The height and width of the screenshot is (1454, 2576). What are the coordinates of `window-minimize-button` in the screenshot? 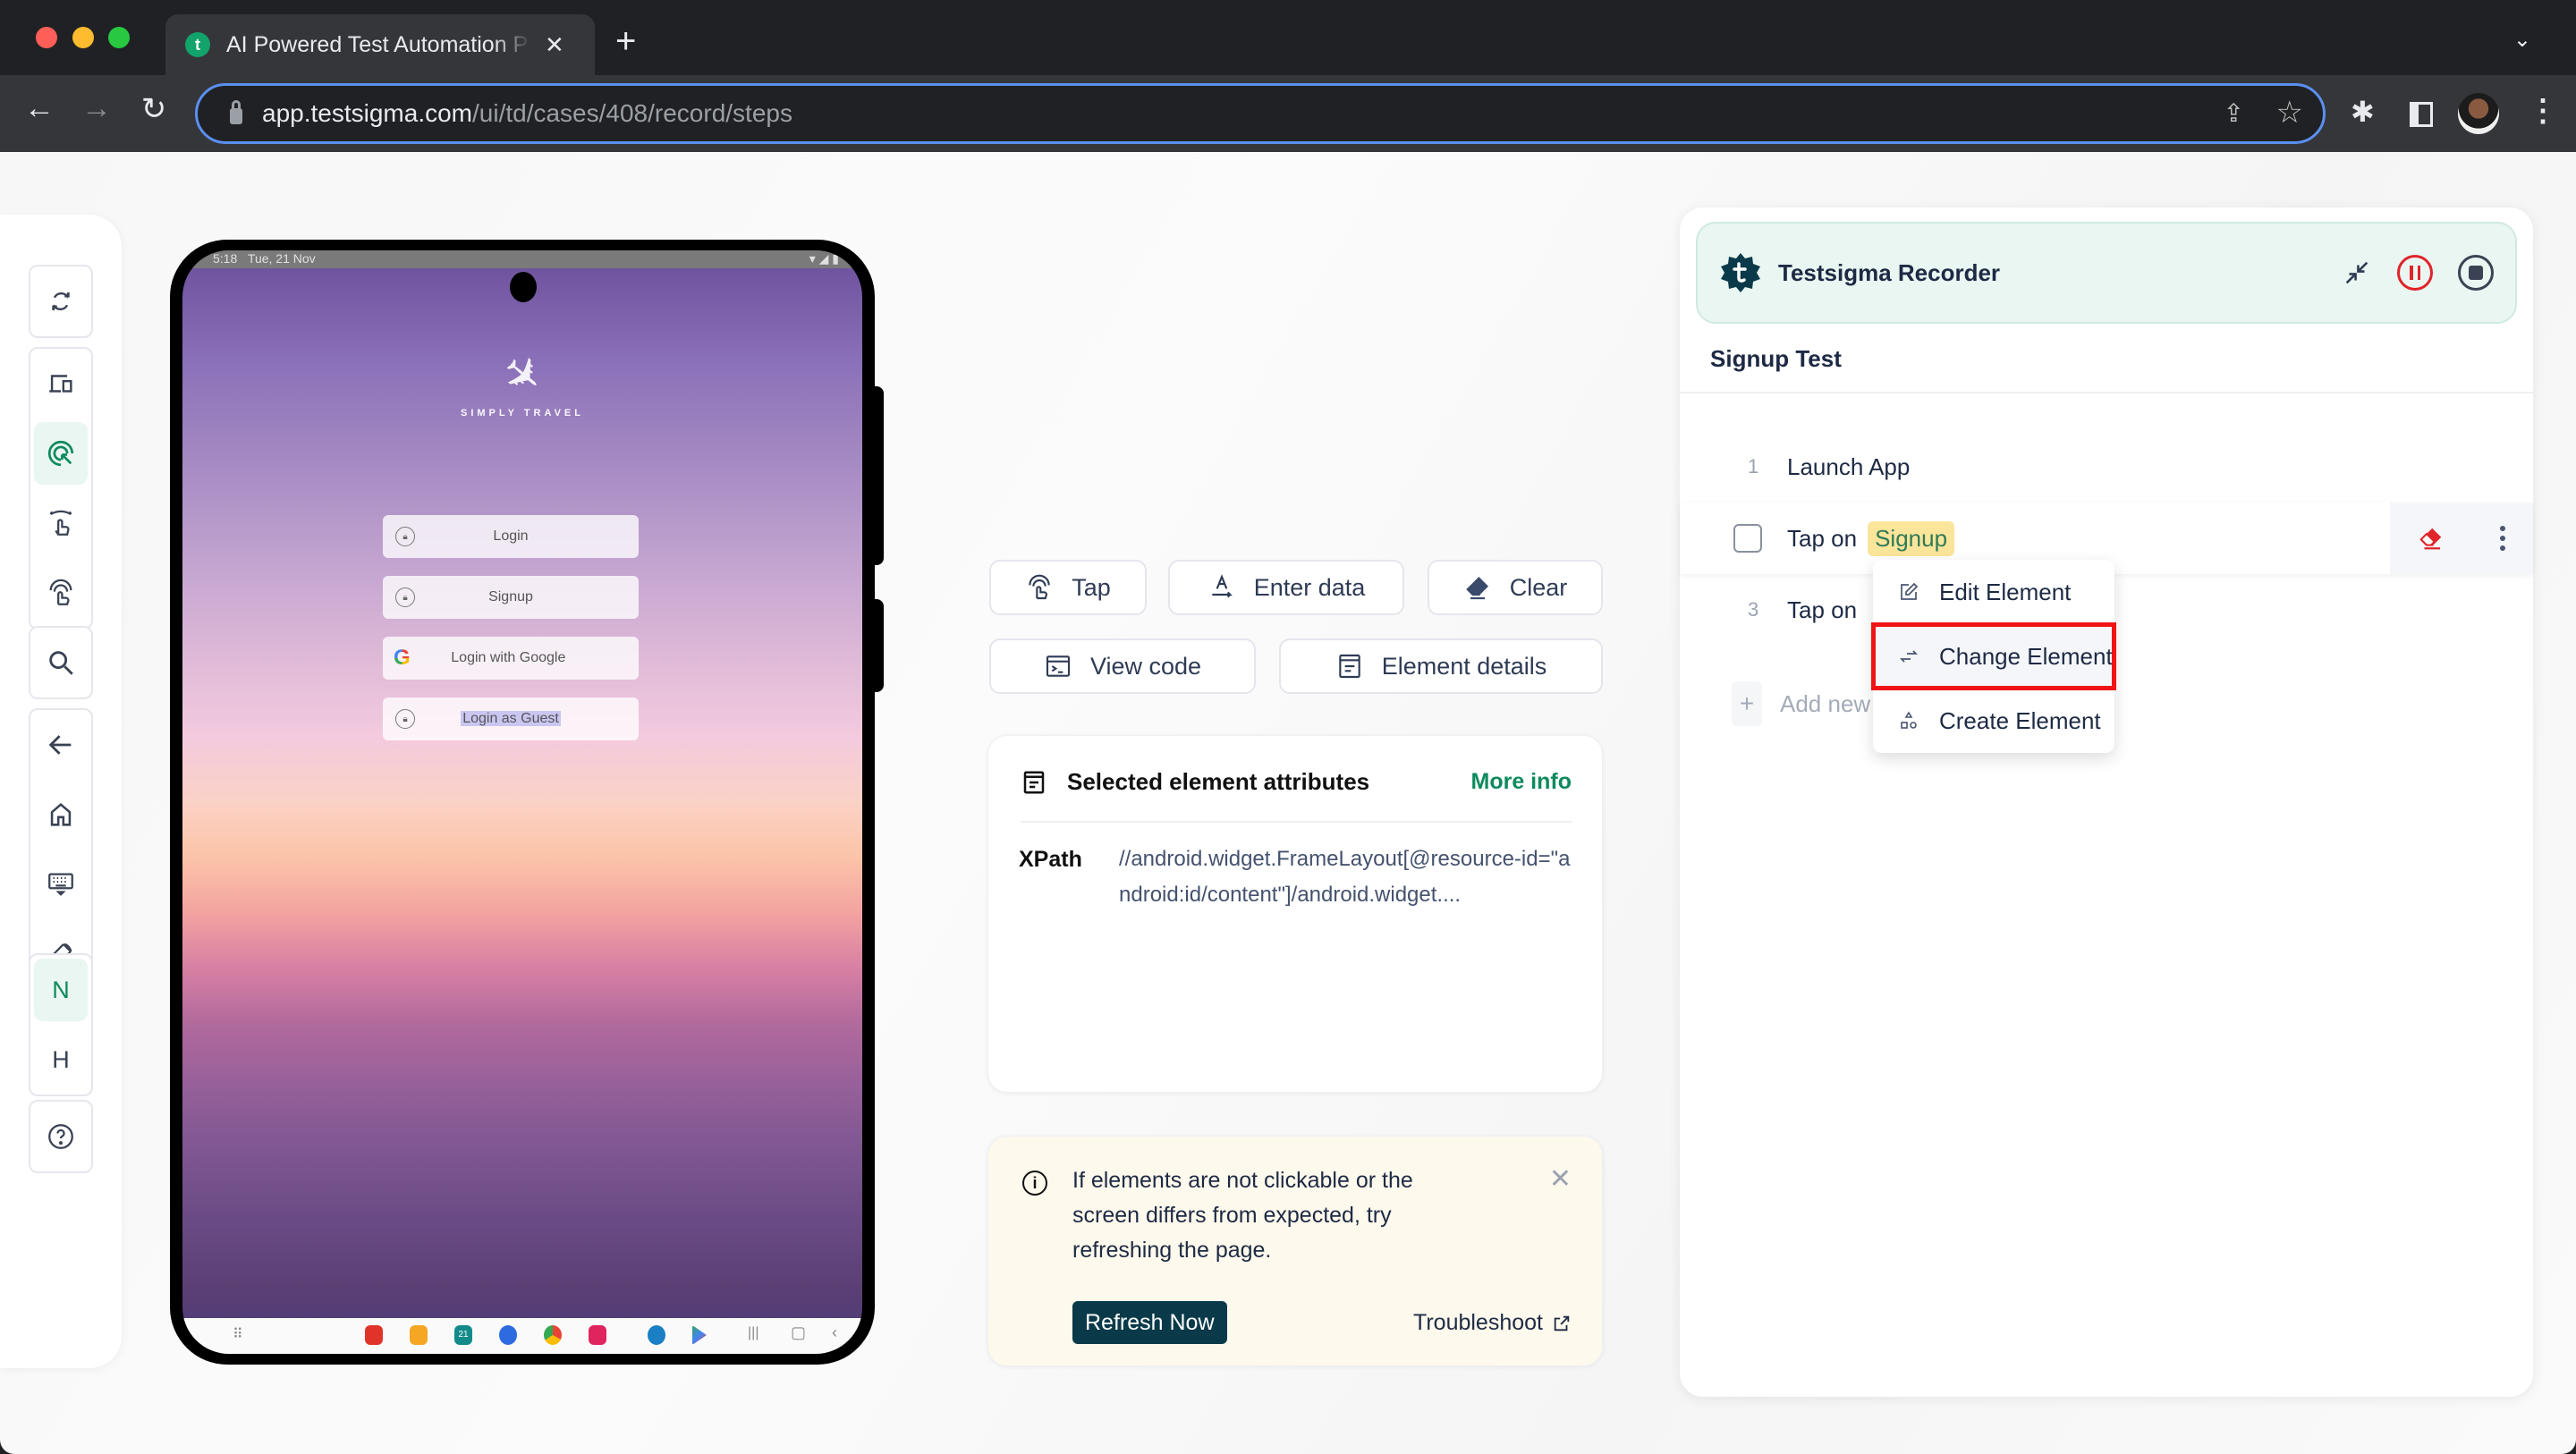 It's located at (83, 37).